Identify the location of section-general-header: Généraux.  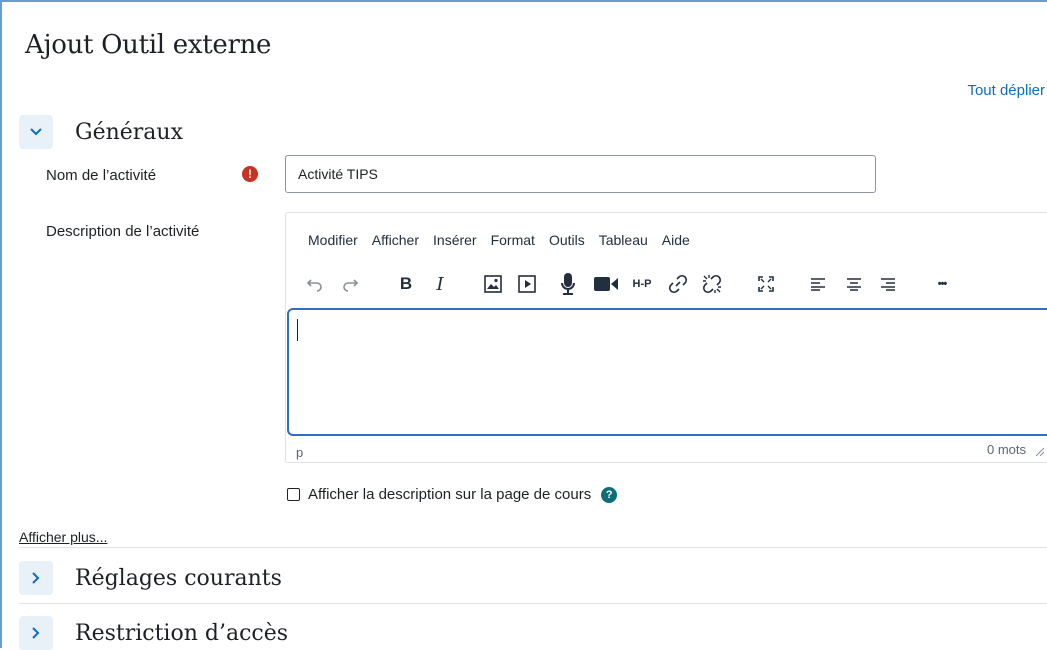
(101, 132).